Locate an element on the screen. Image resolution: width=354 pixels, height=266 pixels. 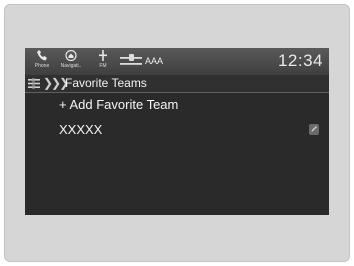
list-header: ❯❯❯ Favorite Teams is located at coordinates (177, 84).